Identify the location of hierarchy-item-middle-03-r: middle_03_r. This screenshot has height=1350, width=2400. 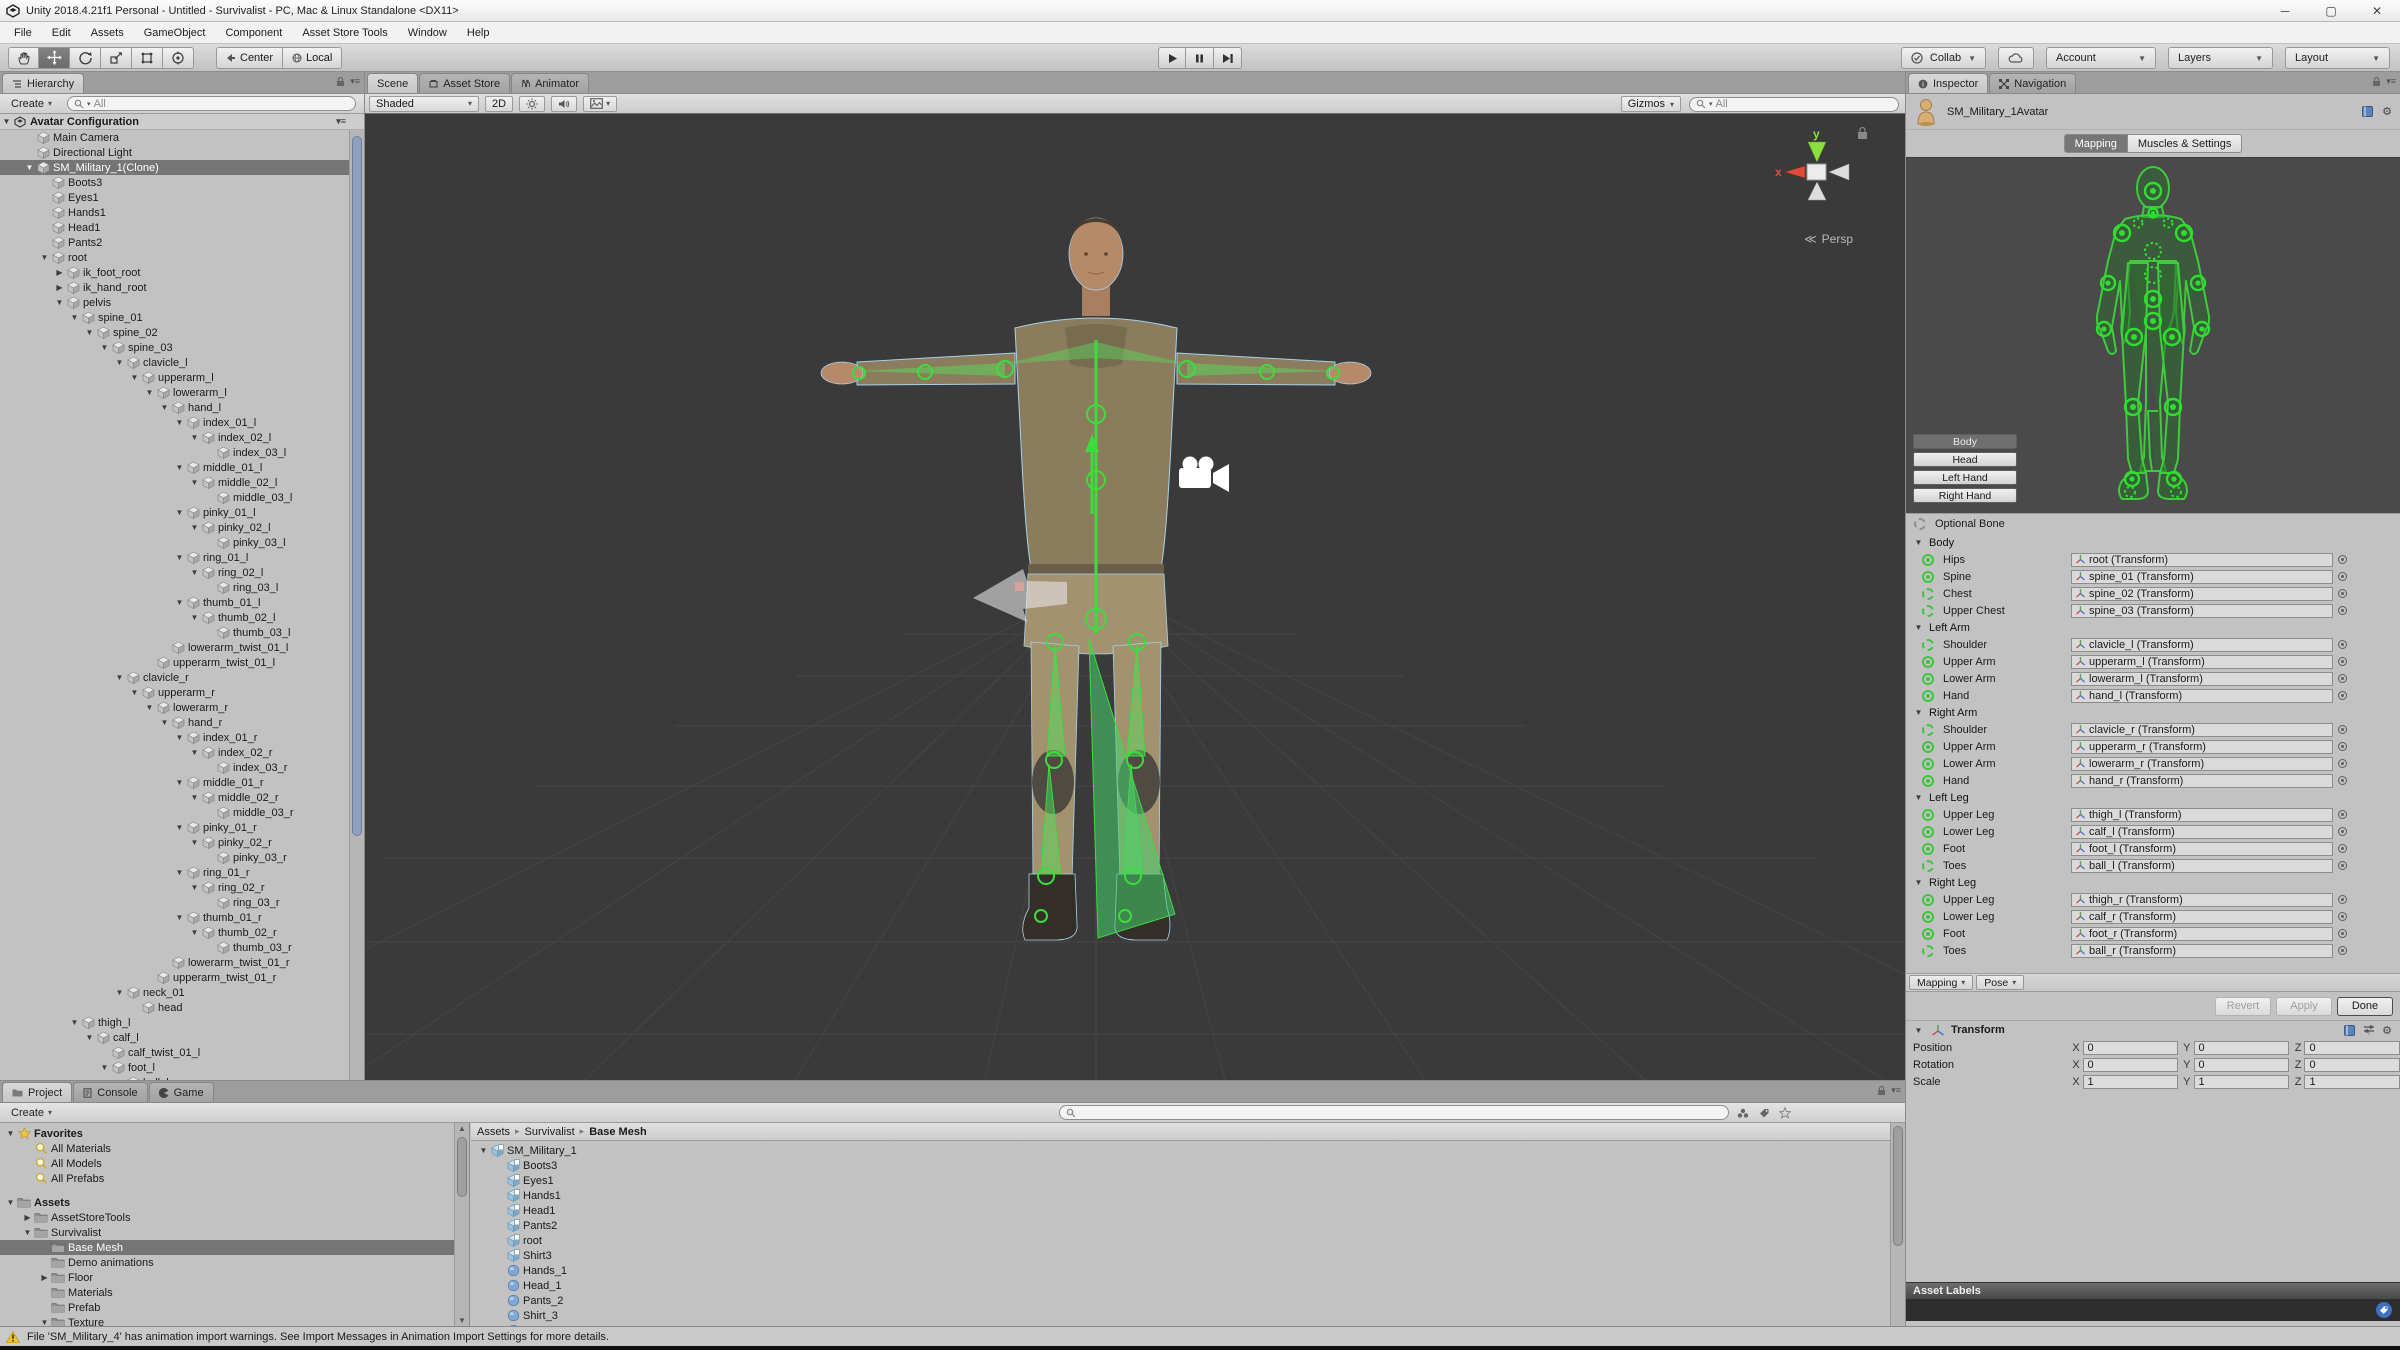
(174, 812).